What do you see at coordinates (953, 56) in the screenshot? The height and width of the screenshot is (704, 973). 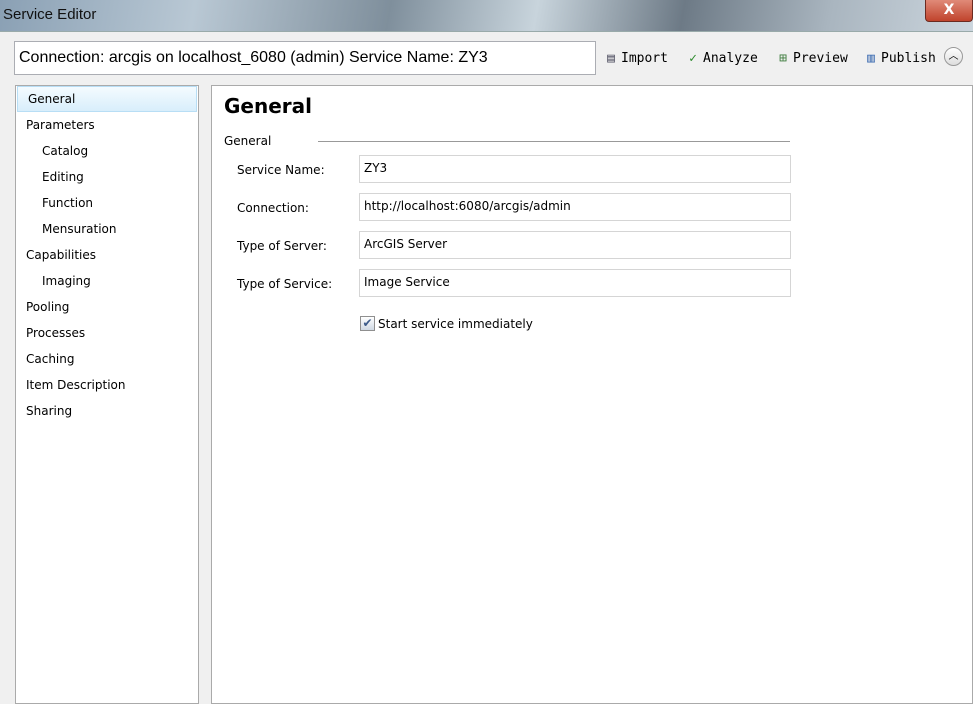 I see `collapse-chevron-up-icon: ︿` at bounding box center [953, 56].